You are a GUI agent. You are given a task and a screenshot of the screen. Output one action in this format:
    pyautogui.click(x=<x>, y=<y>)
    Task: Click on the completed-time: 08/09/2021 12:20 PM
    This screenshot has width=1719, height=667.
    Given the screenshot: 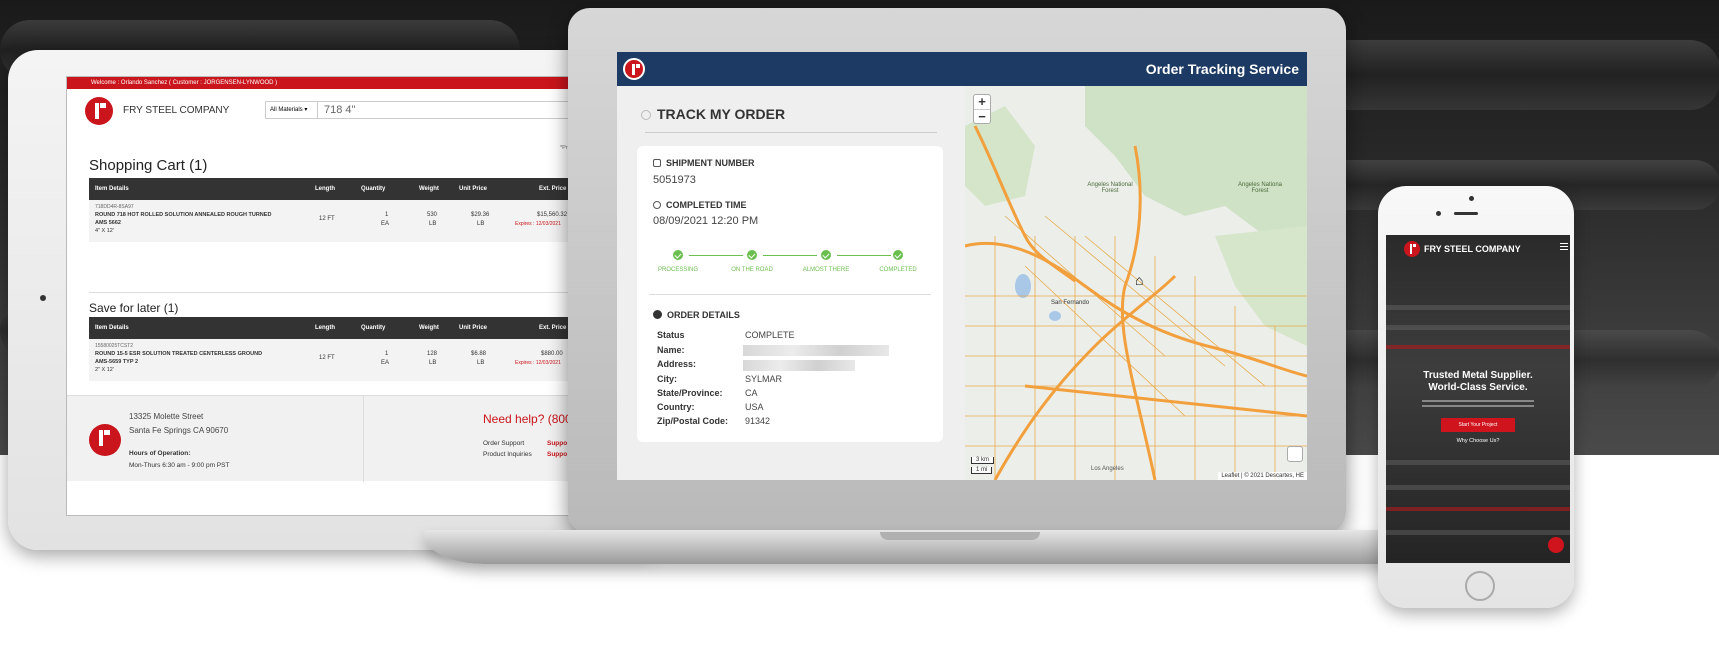 What is the action you would take?
    pyautogui.click(x=706, y=221)
    